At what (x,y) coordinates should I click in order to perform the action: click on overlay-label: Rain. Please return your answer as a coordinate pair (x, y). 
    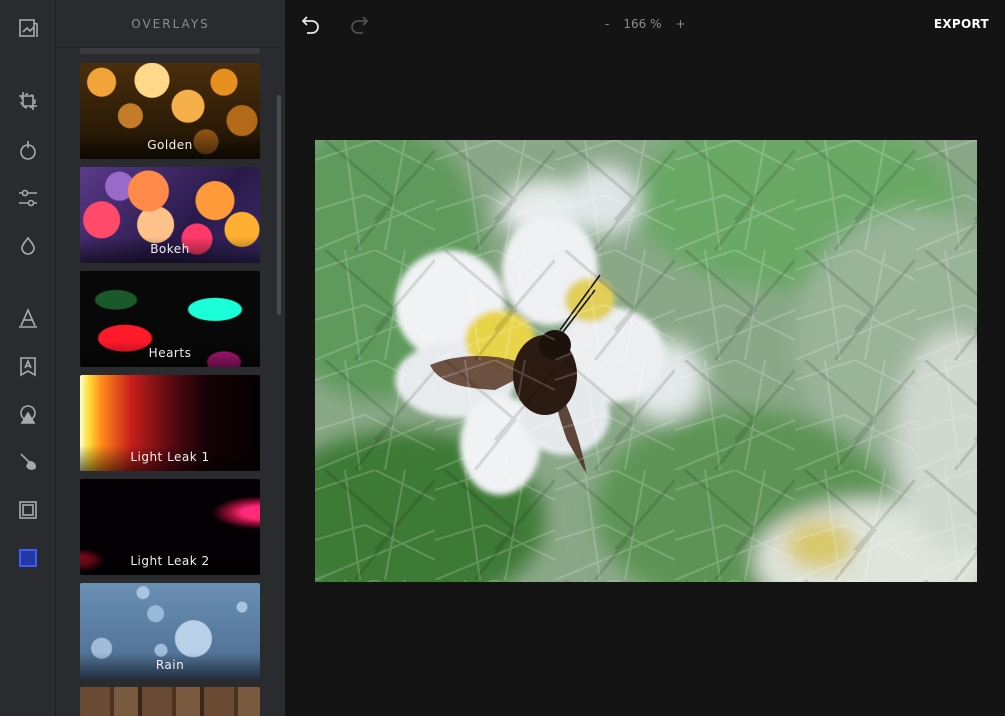
    Looking at the image, I should click on (170, 666).